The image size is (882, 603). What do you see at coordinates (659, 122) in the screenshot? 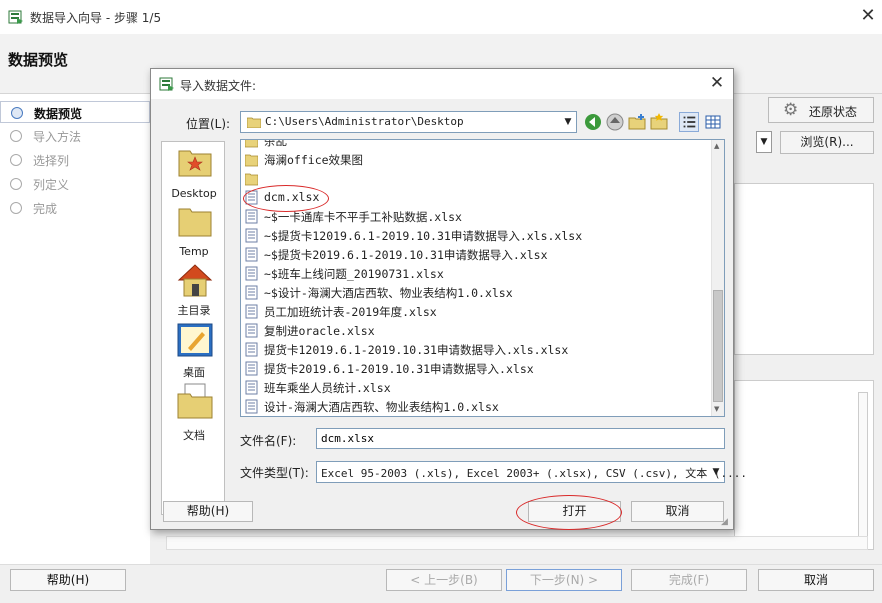
I see `home-folder-icon` at bounding box center [659, 122].